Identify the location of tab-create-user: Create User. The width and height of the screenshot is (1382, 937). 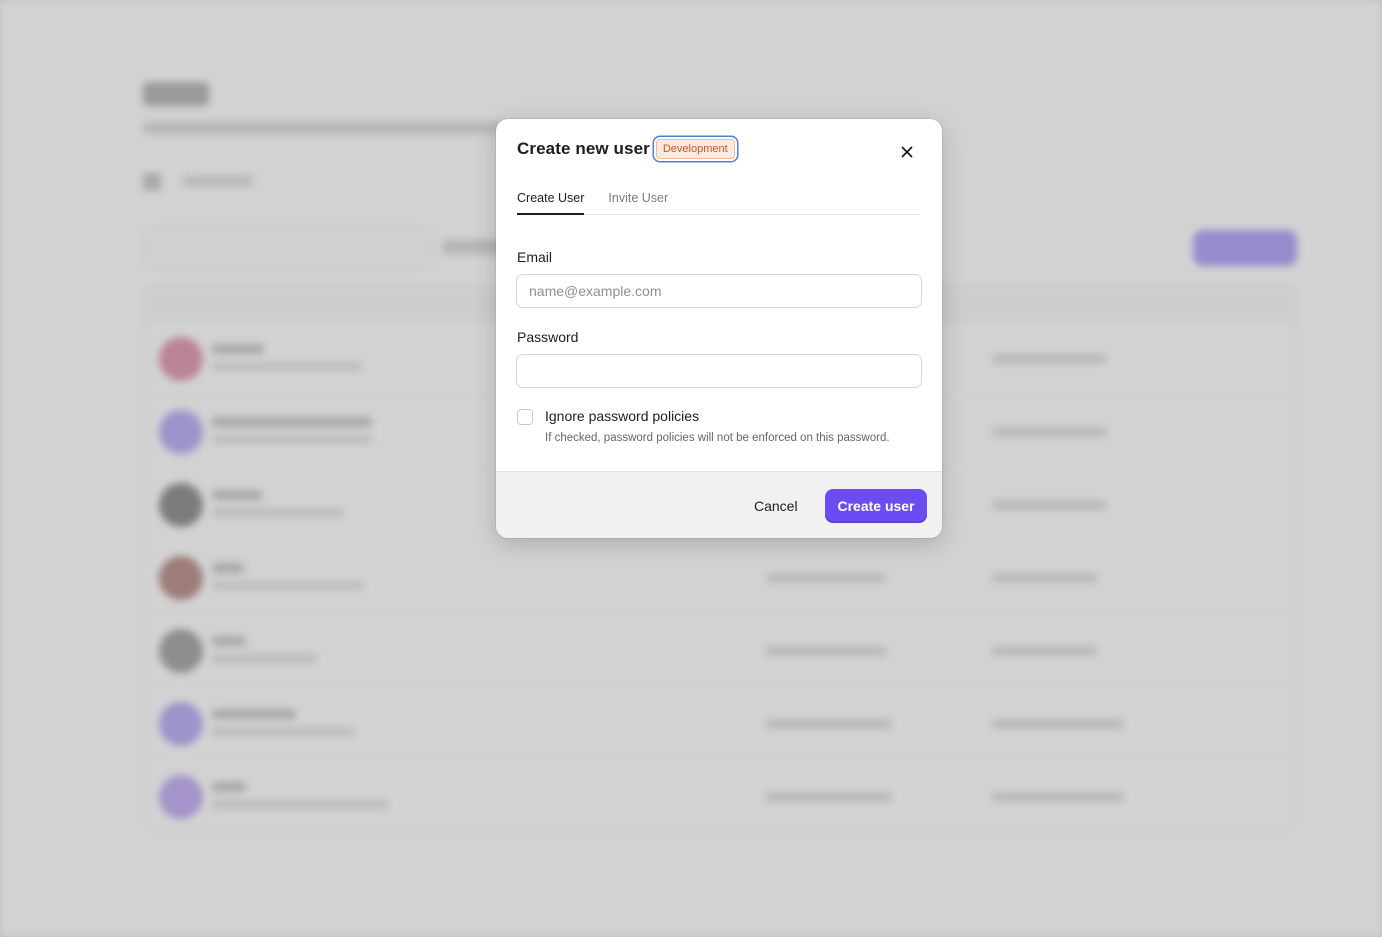
(551, 199).